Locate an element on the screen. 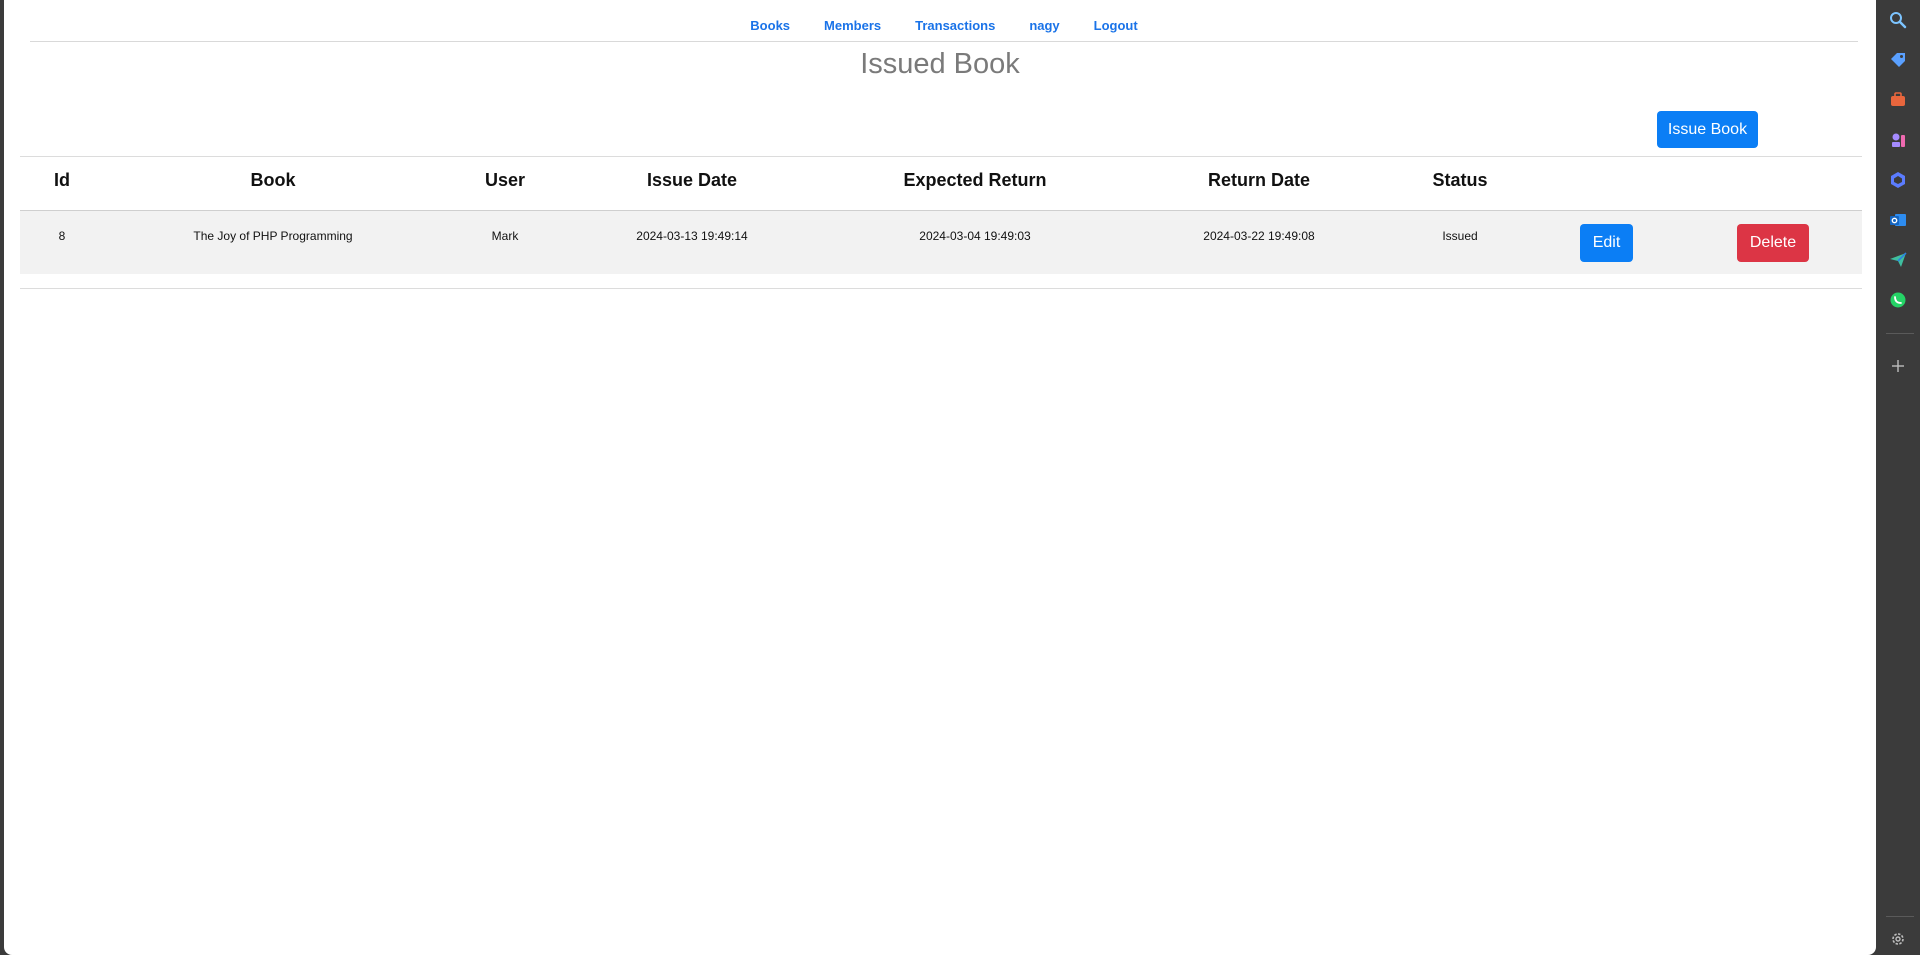 The height and width of the screenshot is (955, 1920). delete-button: Delete is located at coordinates (1773, 243).